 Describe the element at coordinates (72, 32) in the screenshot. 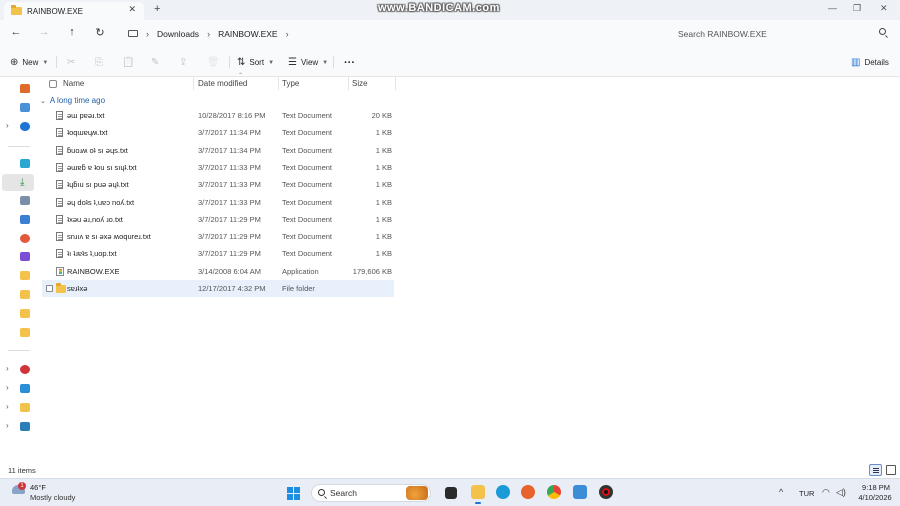

I see `up-button: ↑` at that location.